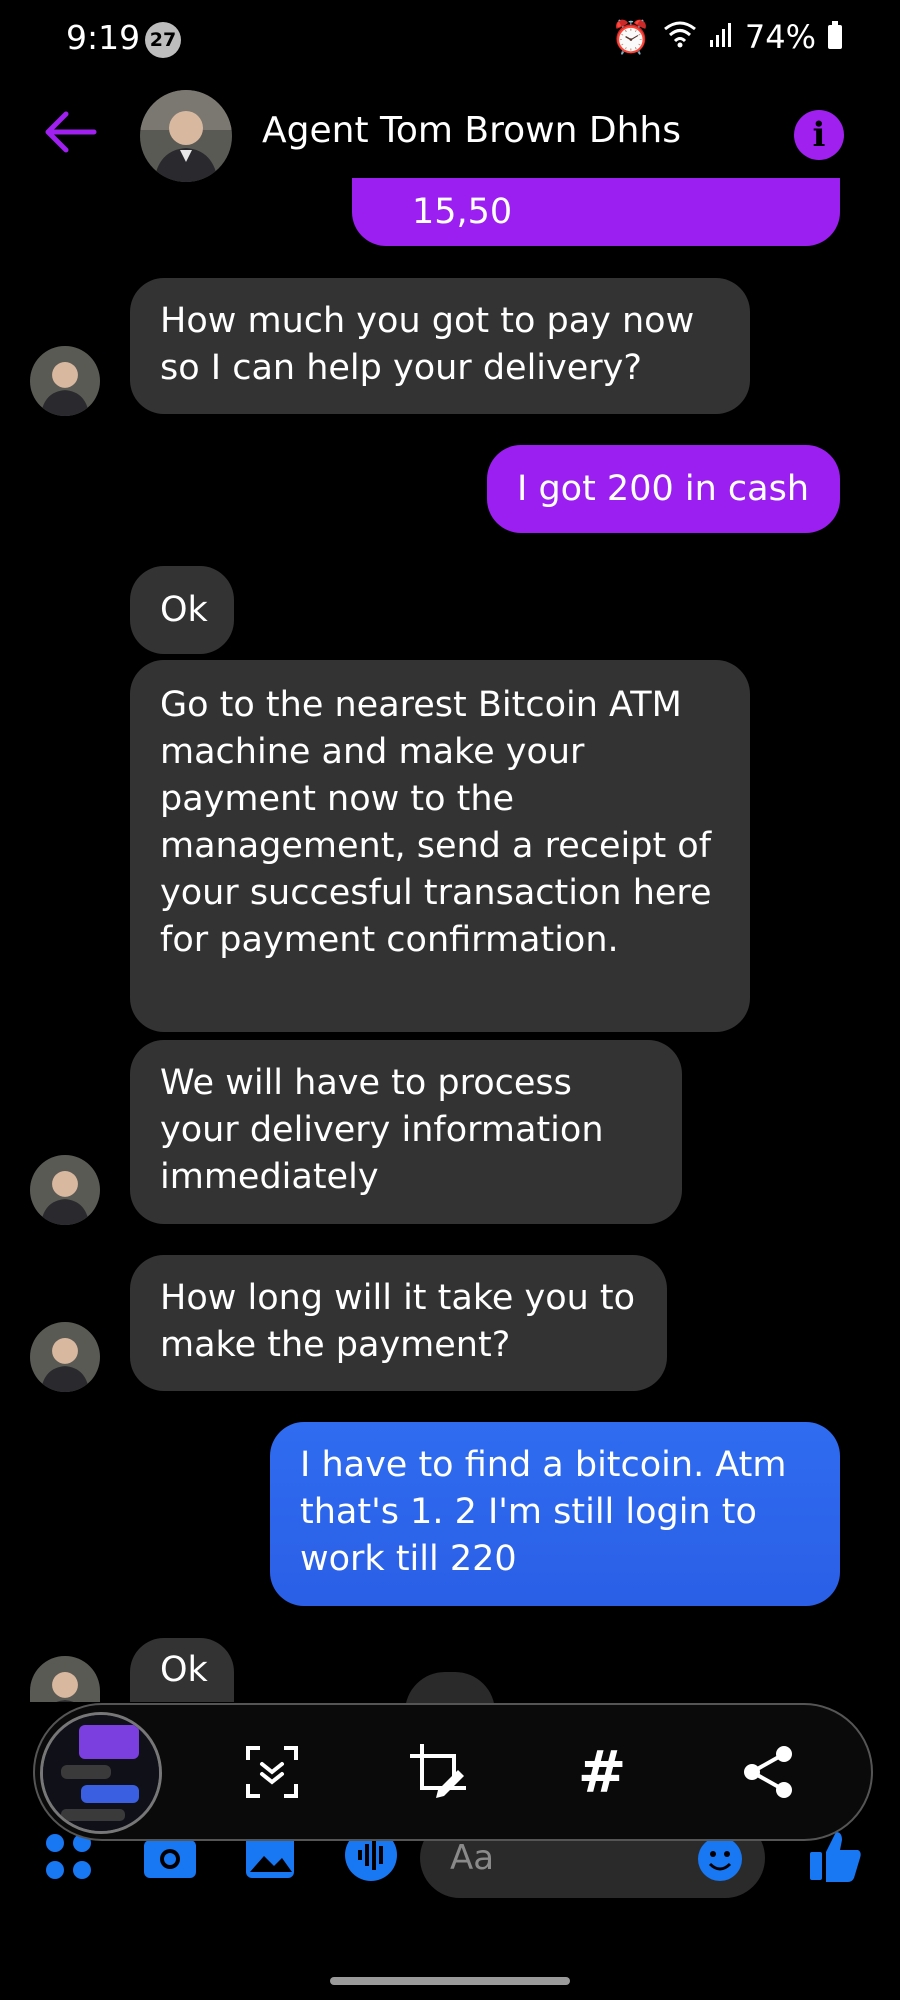 This screenshot has width=900, height=2000. What do you see at coordinates (69, 1857) in the screenshot?
I see `menu-dots-icon` at bounding box center [69, 1857].